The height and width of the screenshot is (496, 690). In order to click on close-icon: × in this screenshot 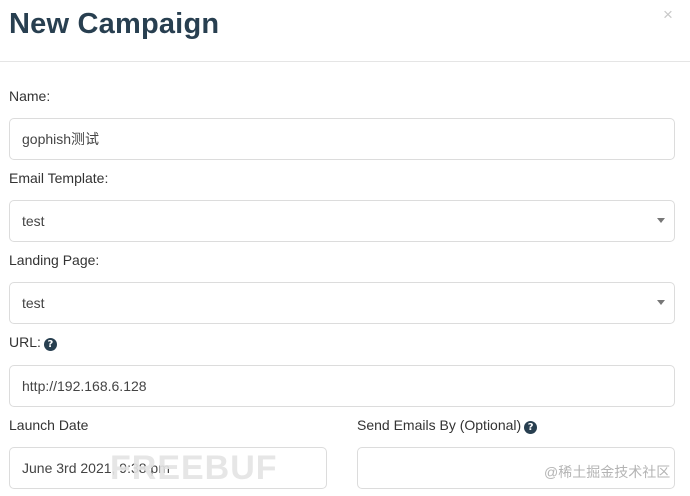, I will do `click(668, 14)`.